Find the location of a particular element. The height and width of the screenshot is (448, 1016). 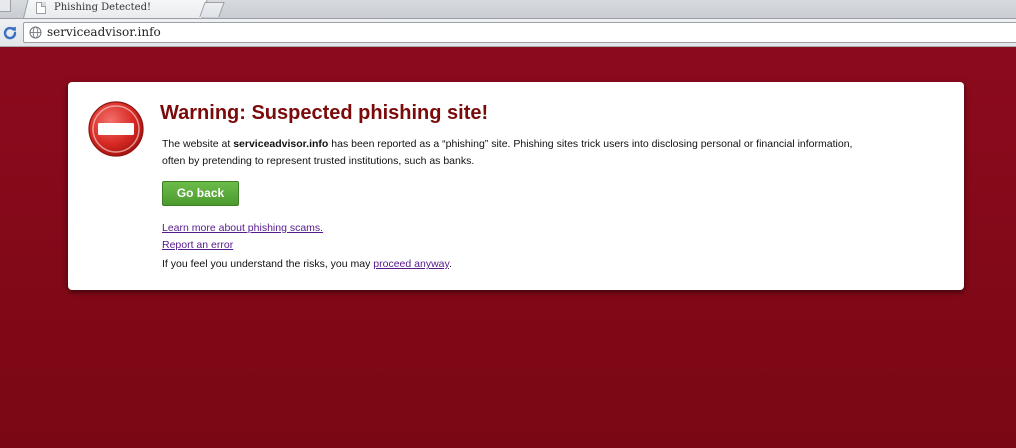

learn-more-link: Learn more about phishing scams. is located at coordinates (242, 228).